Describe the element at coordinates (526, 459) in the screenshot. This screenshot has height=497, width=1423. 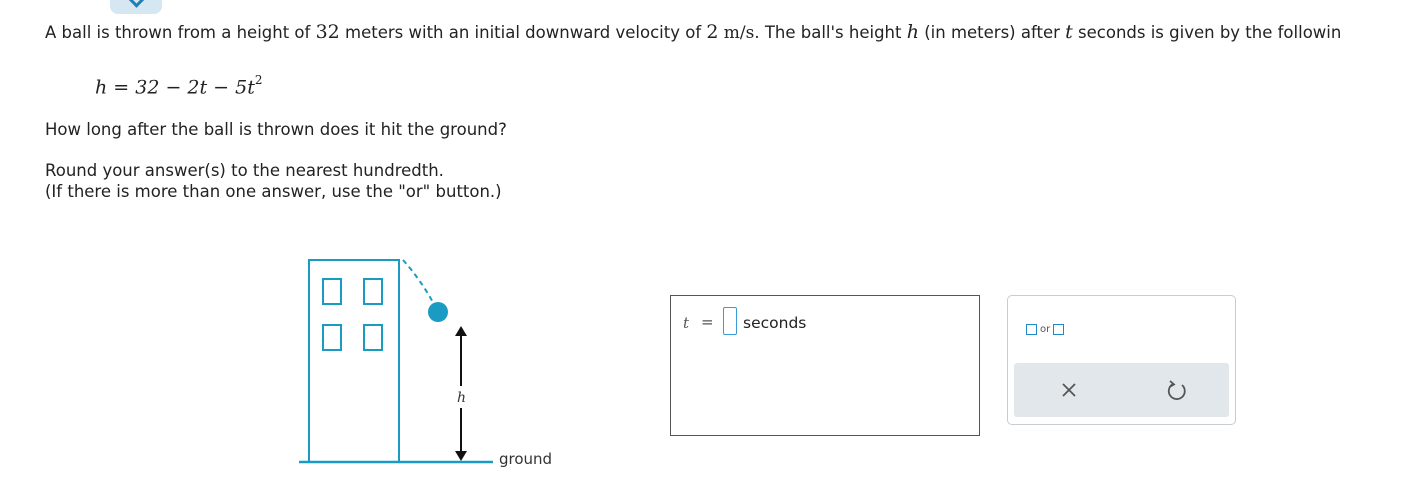
I see `ground-label: ground` at that location.